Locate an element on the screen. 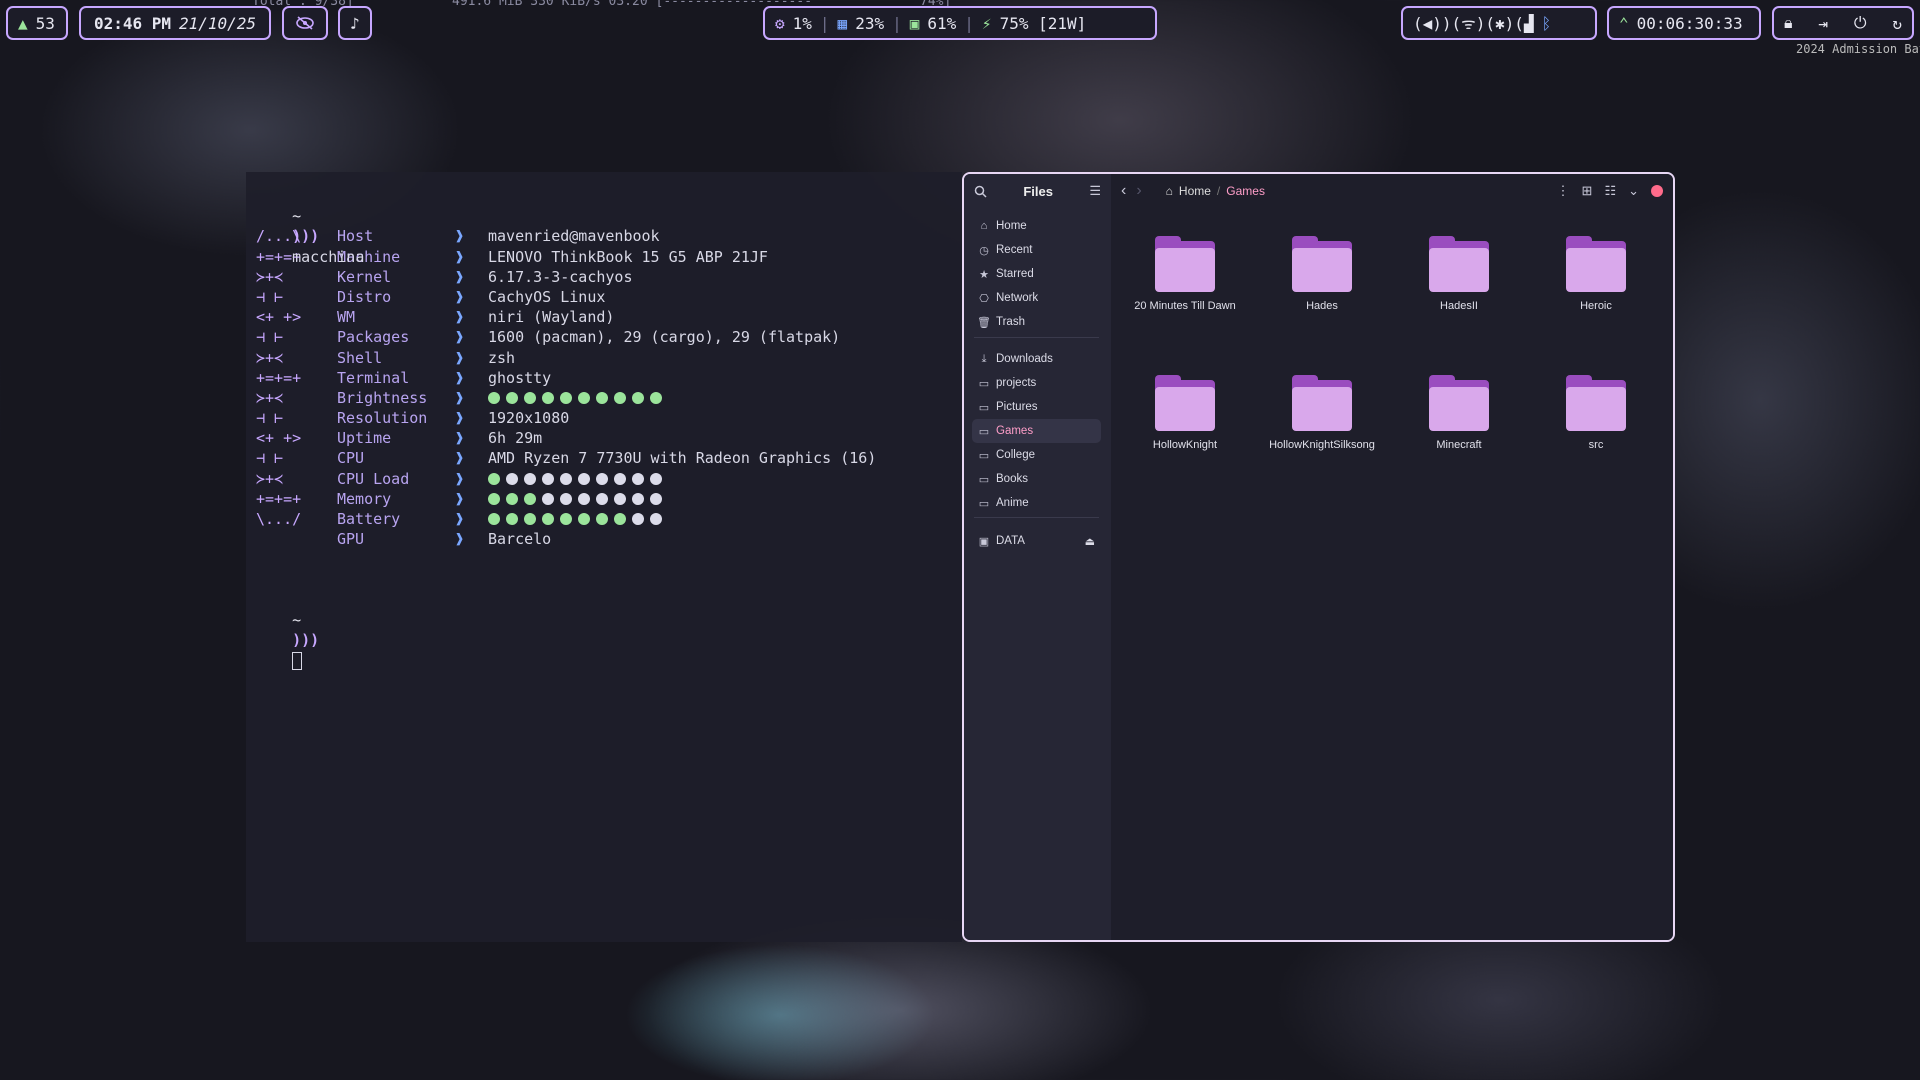 The image size is (1920, 1080). workspace-indicator: ▲ 53 is located at coordinates (37, 23).